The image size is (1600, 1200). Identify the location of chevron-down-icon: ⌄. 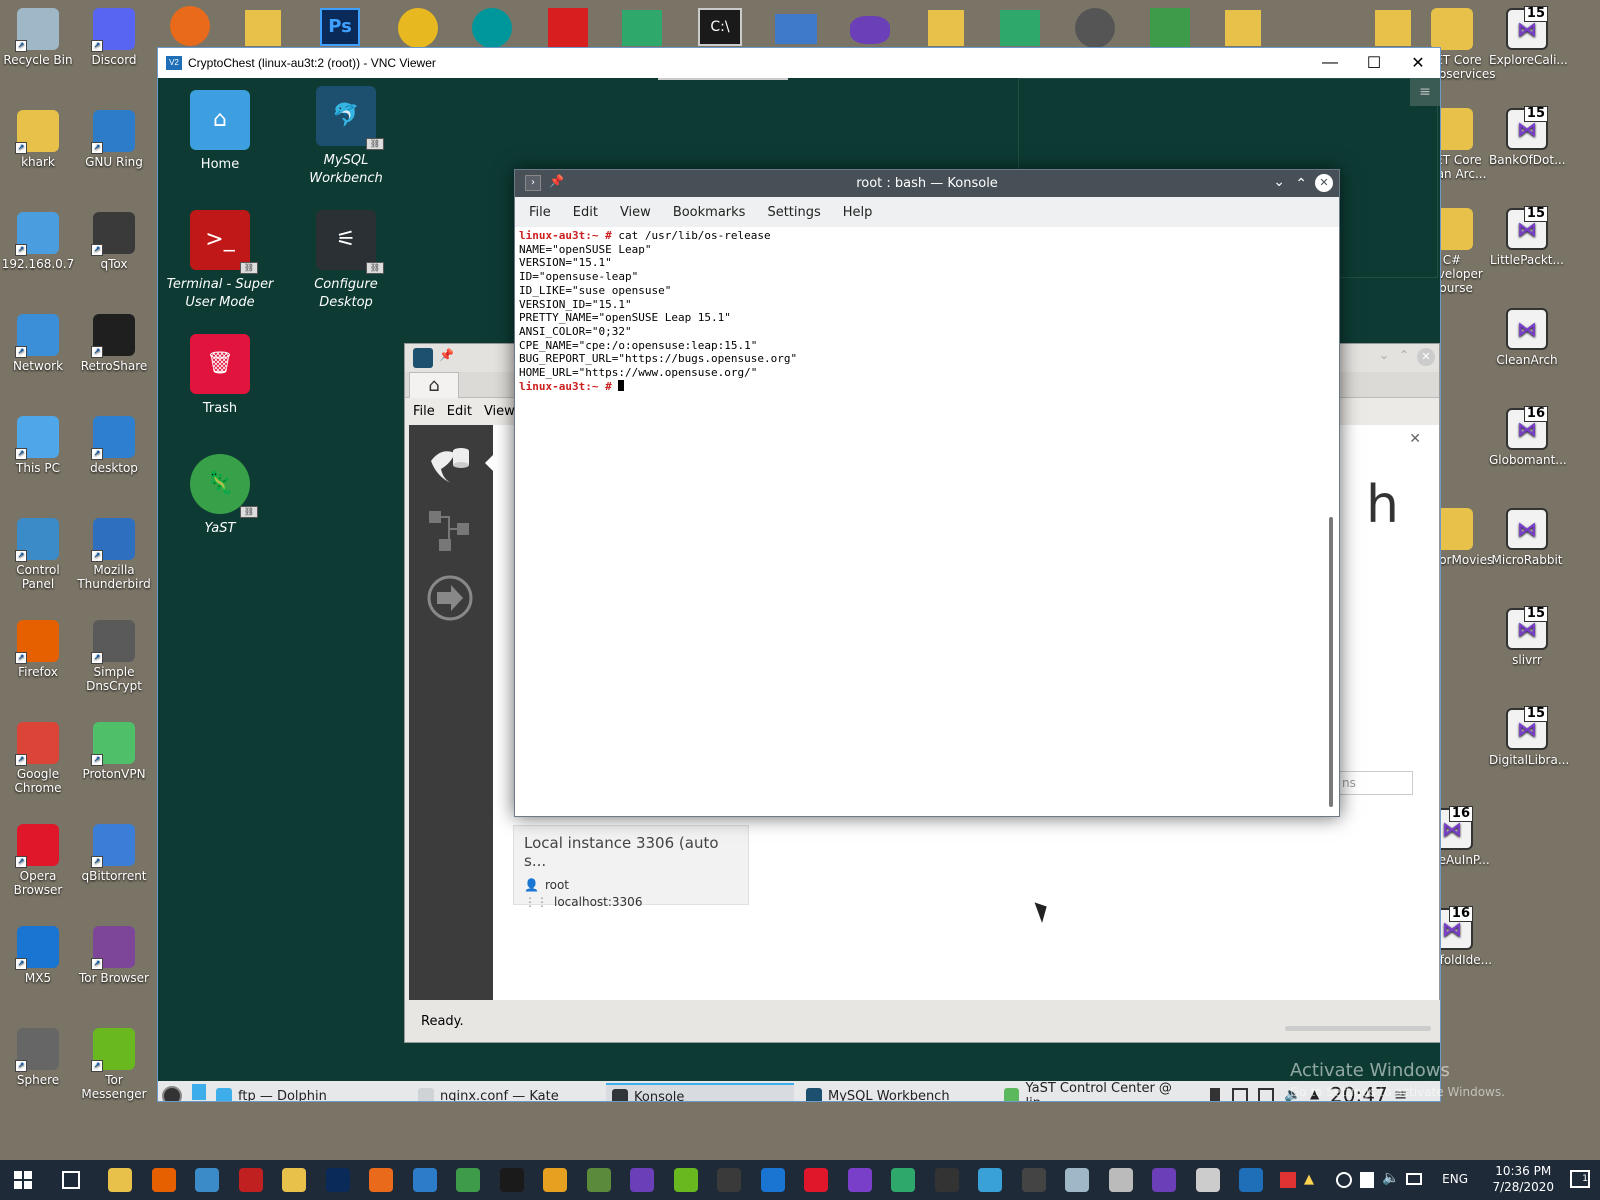
(1384, 355).